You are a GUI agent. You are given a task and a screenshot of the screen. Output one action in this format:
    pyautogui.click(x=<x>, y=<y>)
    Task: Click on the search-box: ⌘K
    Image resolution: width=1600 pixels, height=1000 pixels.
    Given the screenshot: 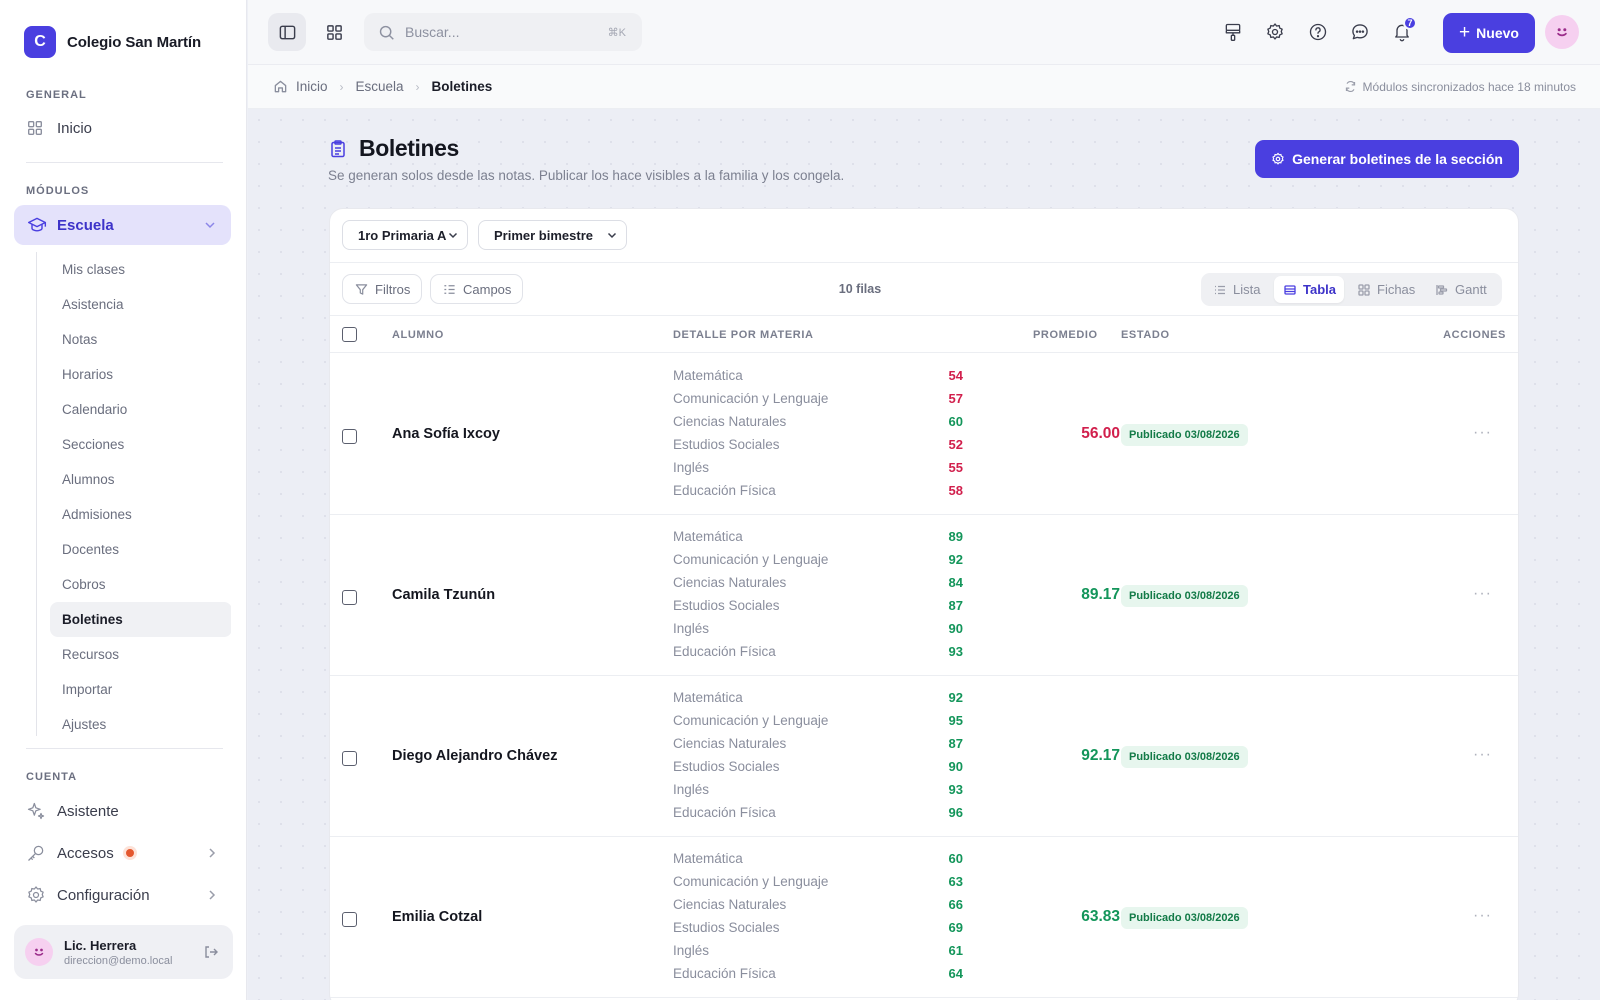 What is the action you would take?
    pyautogui.click(x=503, y=32)
    